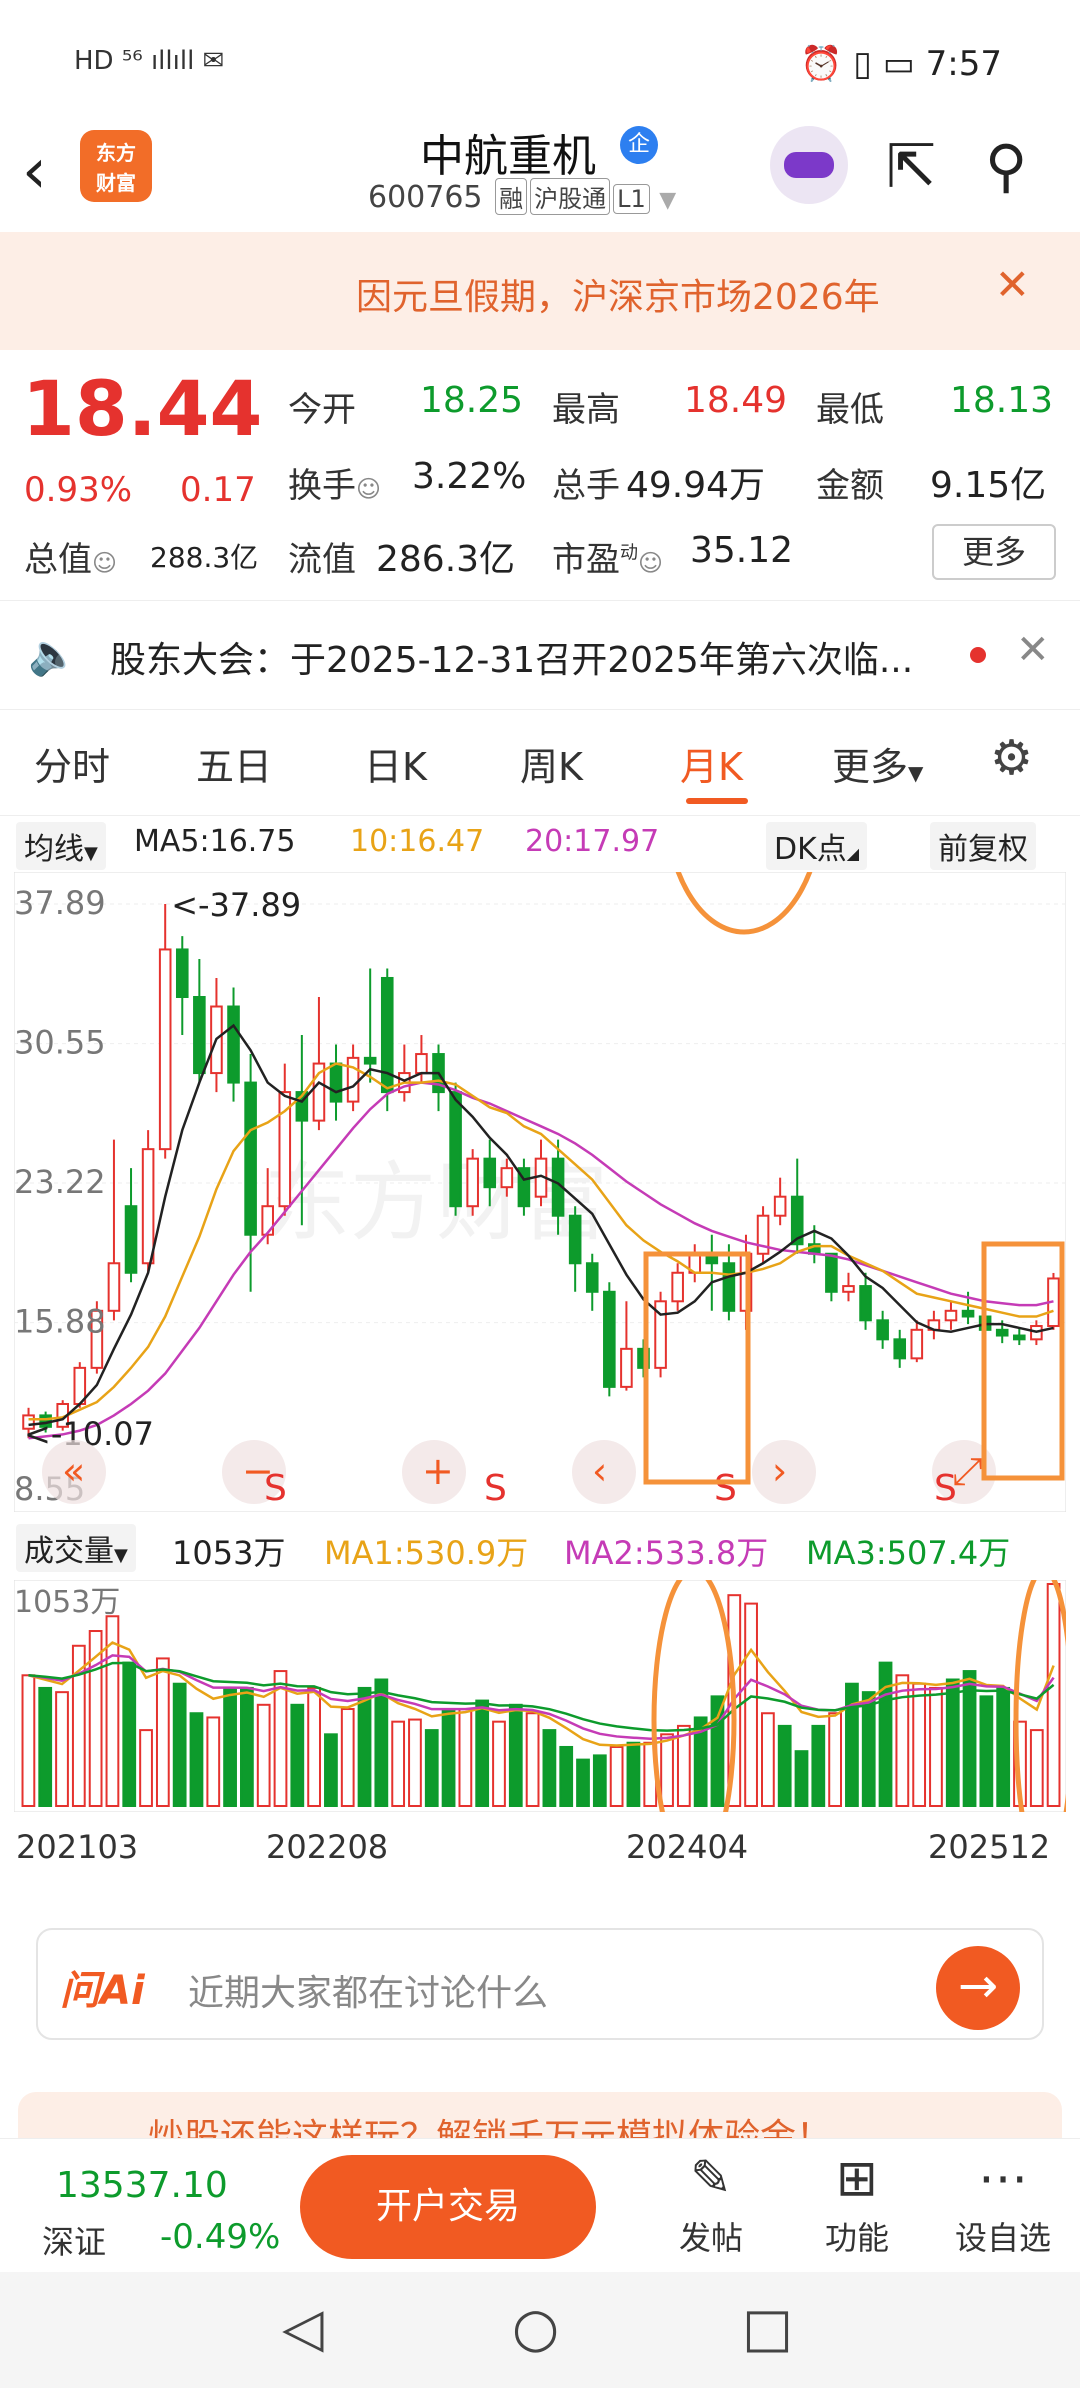 The image size is (1080, 2388). What do you see at coordinates (395, 763) in the screenshot?
I see `tab-daily: 日K` at bounding box center [395, 763].